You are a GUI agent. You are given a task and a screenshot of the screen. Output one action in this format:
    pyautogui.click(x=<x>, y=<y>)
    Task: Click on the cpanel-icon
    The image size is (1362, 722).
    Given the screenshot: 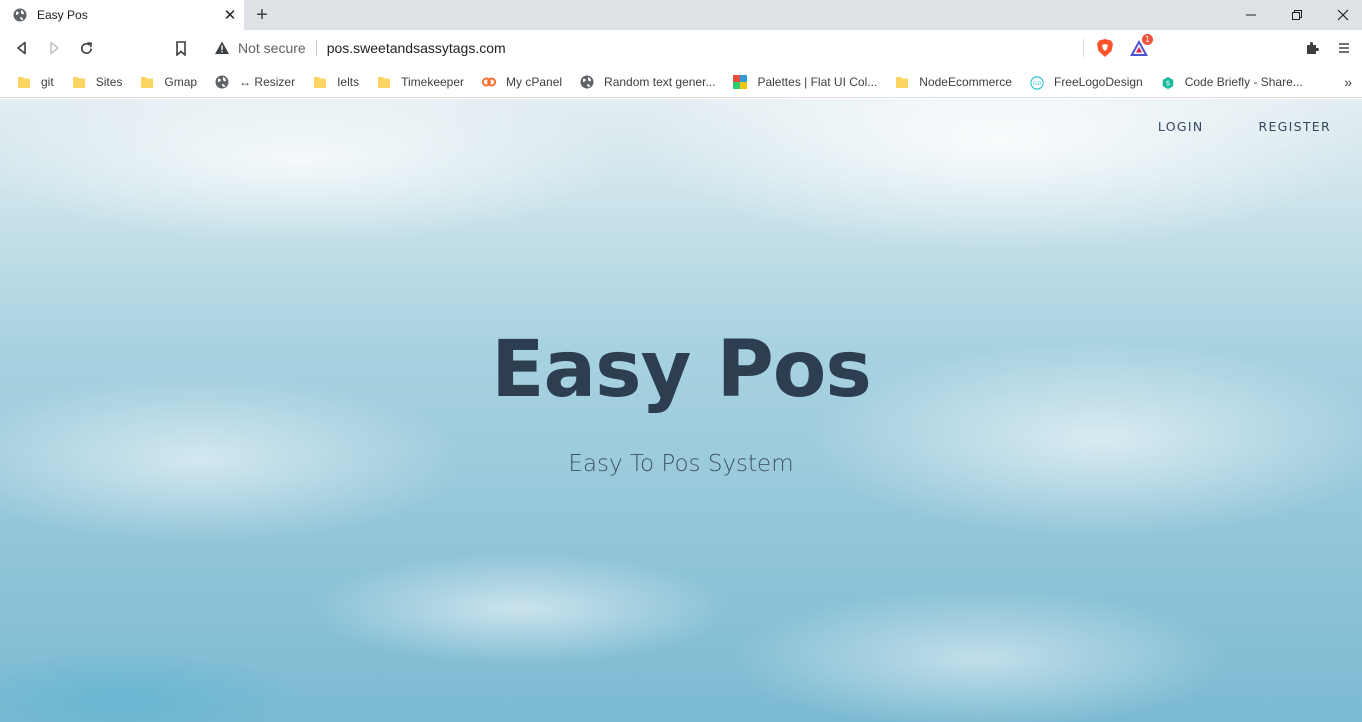 What is the action you would take?
    pyautogui.click(x=489, y=82)
    